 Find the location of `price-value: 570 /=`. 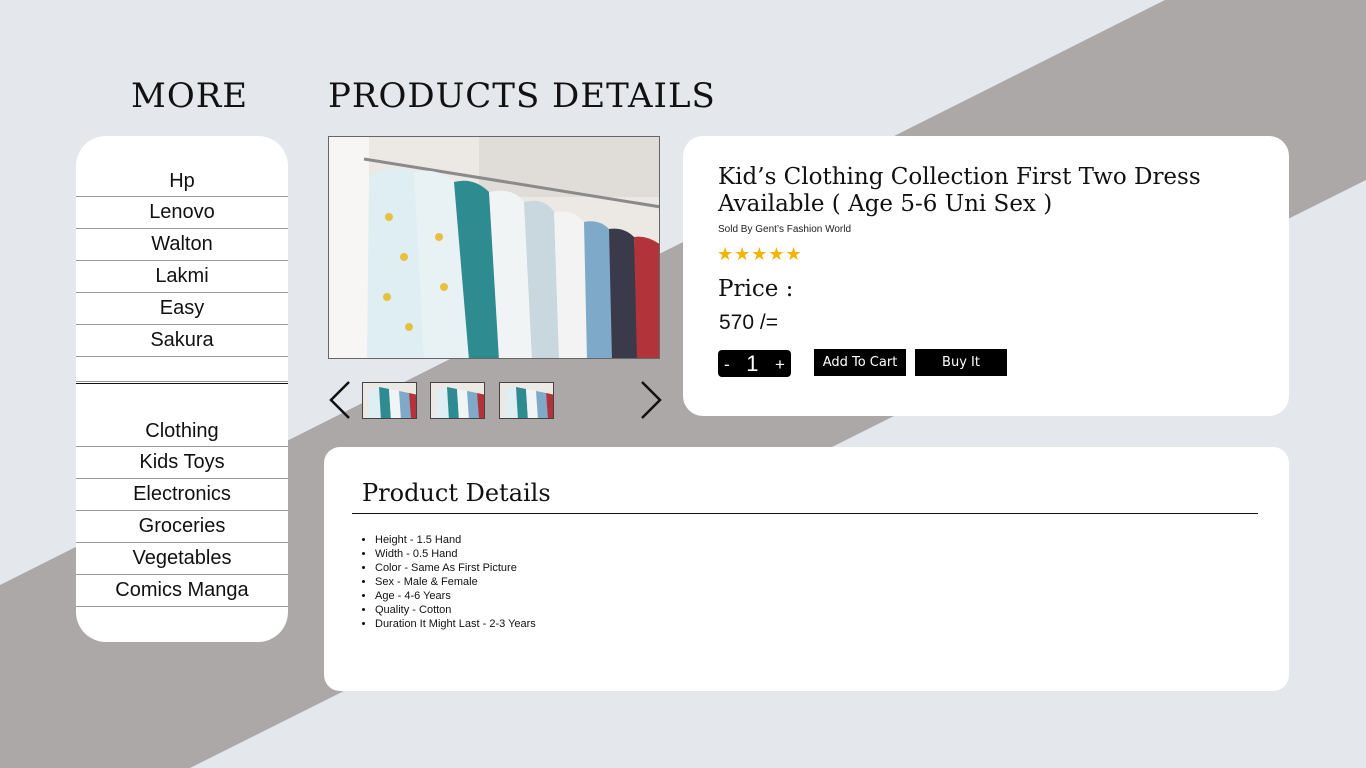

price-value: 570 /= is located at coordinates (748, 322).